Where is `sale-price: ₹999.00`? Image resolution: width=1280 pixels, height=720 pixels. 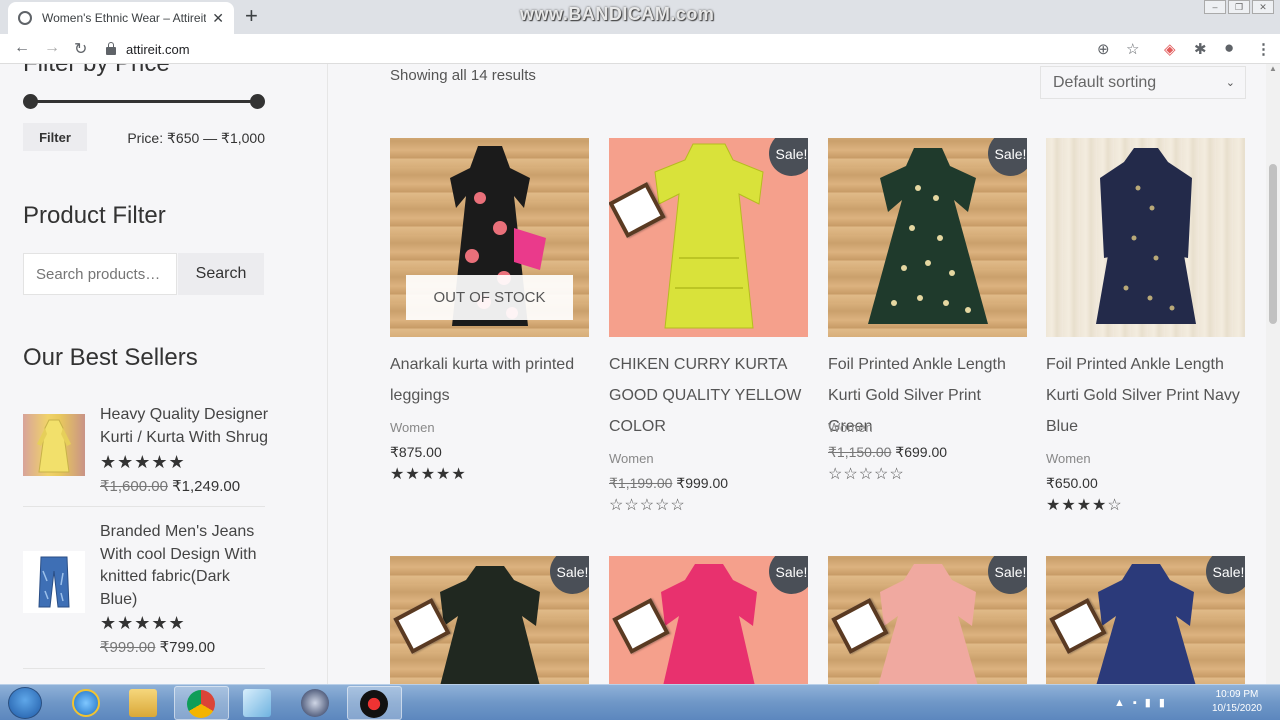 sale-price: ₹999.00 is located at coordinates (702, 483).